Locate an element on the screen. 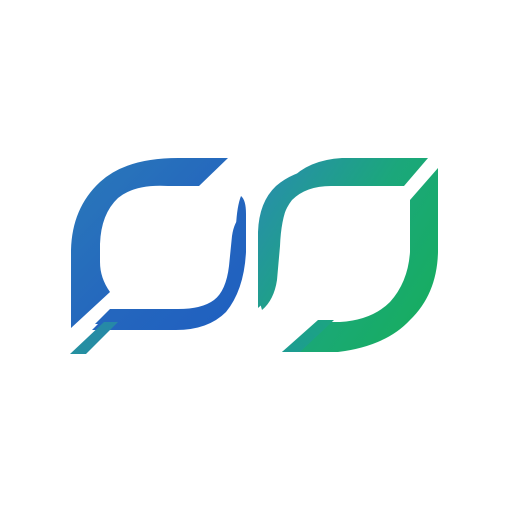 The height and width of the screenshot is (512, 512). left-loop-shape is located at coordinates (149, 243).